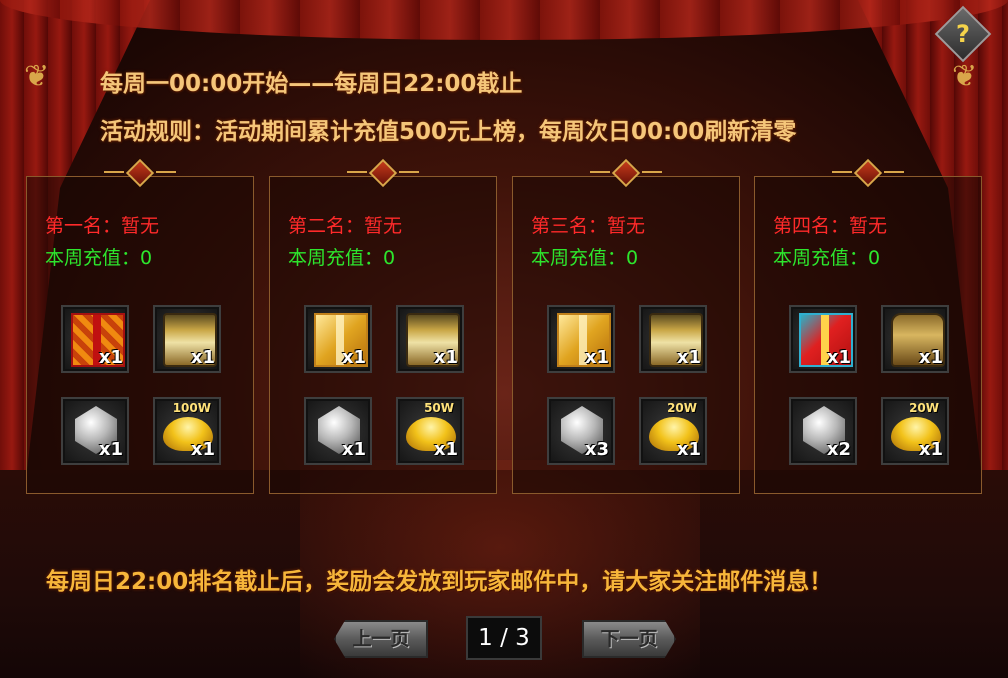 The image size is (1008, 678). What do you see at coordinates (629, 639) in the screenshot?
I see `next-page-button: 下一页` at bounding box center [629, 639].